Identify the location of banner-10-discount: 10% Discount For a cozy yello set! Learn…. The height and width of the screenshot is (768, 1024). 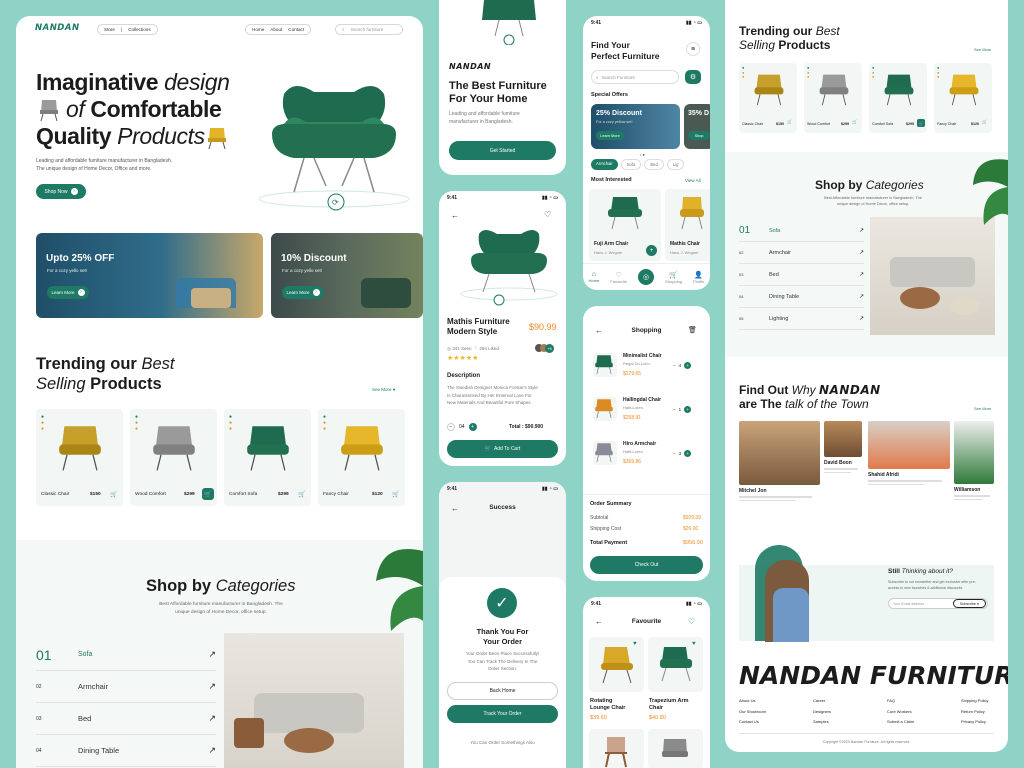
(347, 275).